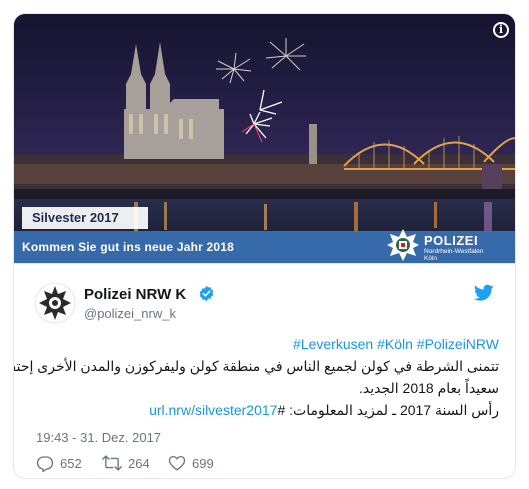  Describe the element at coordinates (451, 240) in the screenshot. I see `police-name-label: POLIZEI` at that location.